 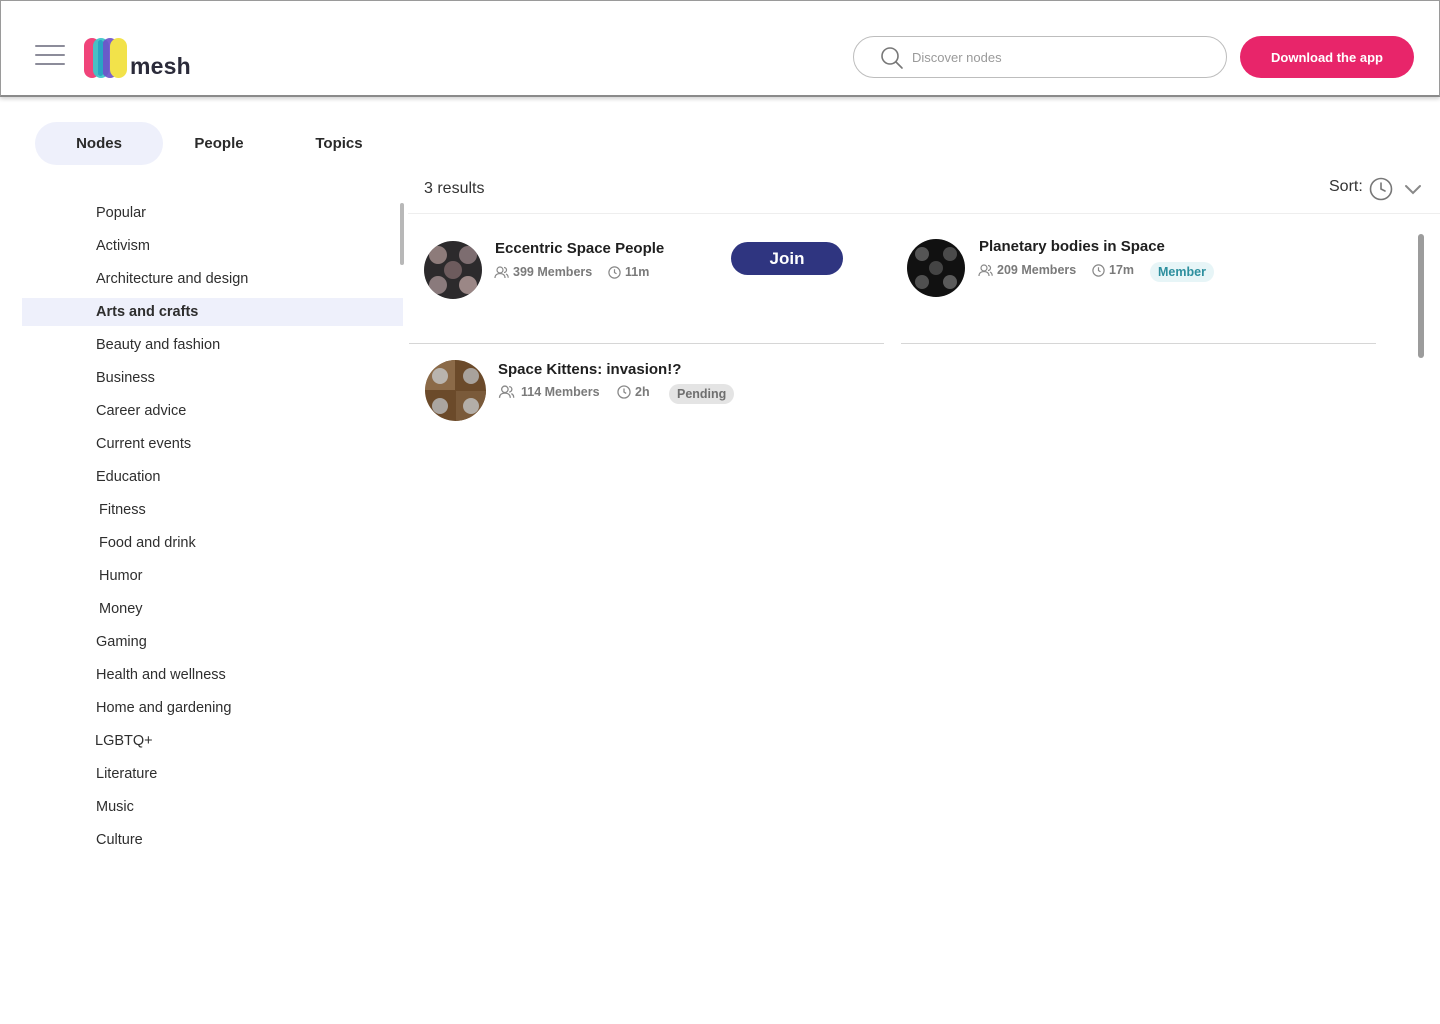 I want to click on tab-topics: Topics, so click(x=339, y=143).